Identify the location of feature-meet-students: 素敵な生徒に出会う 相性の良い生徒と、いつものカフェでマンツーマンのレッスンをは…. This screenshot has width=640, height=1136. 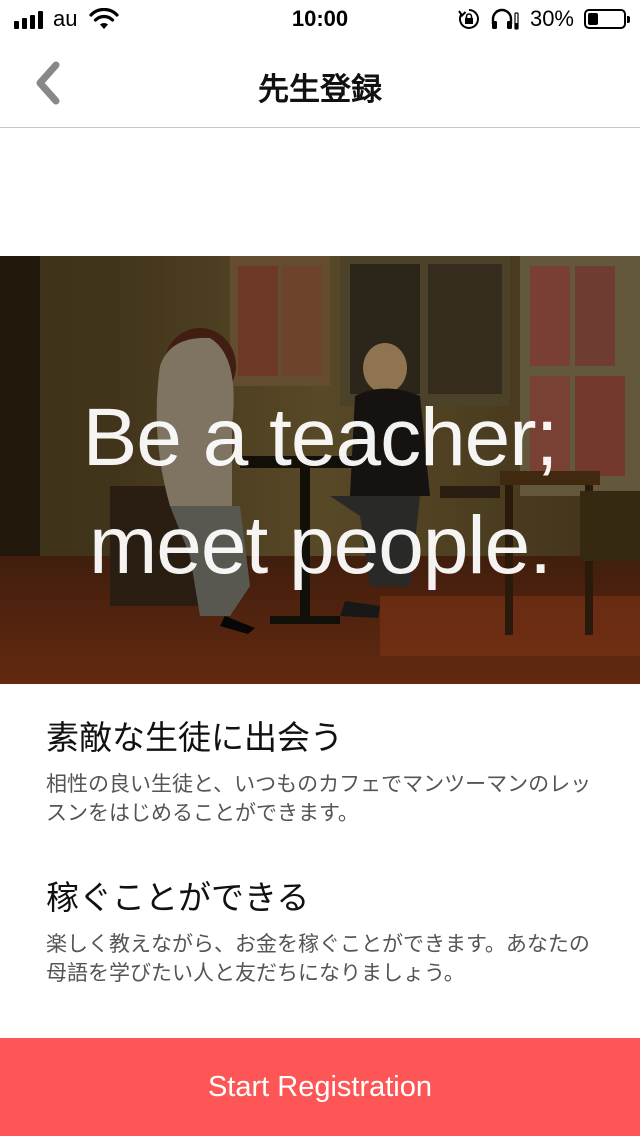
(326, 772).